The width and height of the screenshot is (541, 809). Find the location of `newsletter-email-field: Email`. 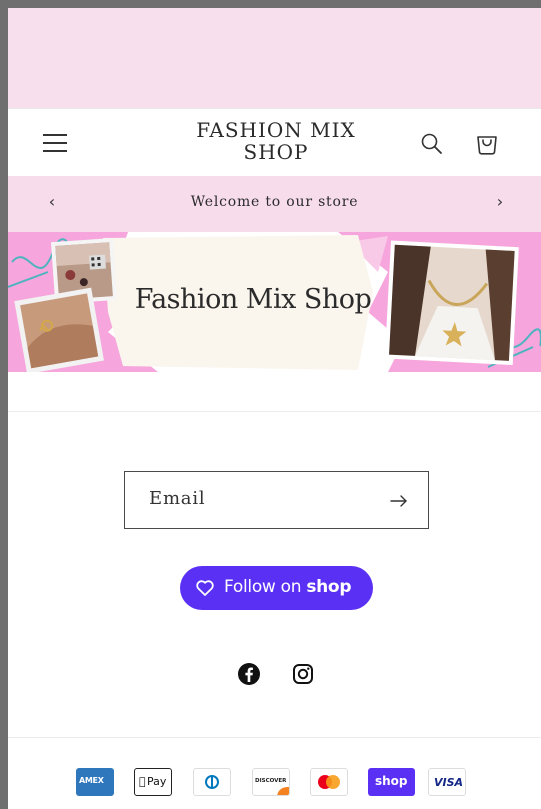

newsletter-email-field: Email is located at coordinates (276, 500).